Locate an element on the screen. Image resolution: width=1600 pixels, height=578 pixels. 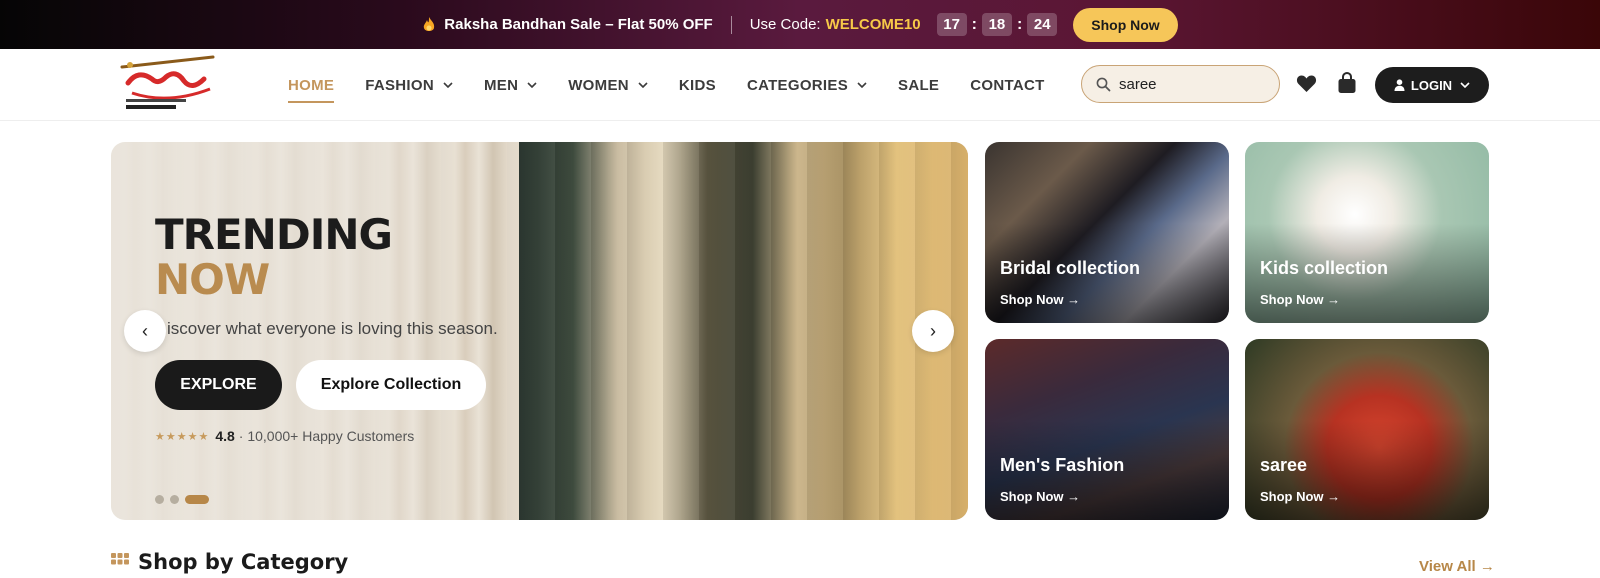
login-label: LOGIN is located at coordinates (1431, 85).